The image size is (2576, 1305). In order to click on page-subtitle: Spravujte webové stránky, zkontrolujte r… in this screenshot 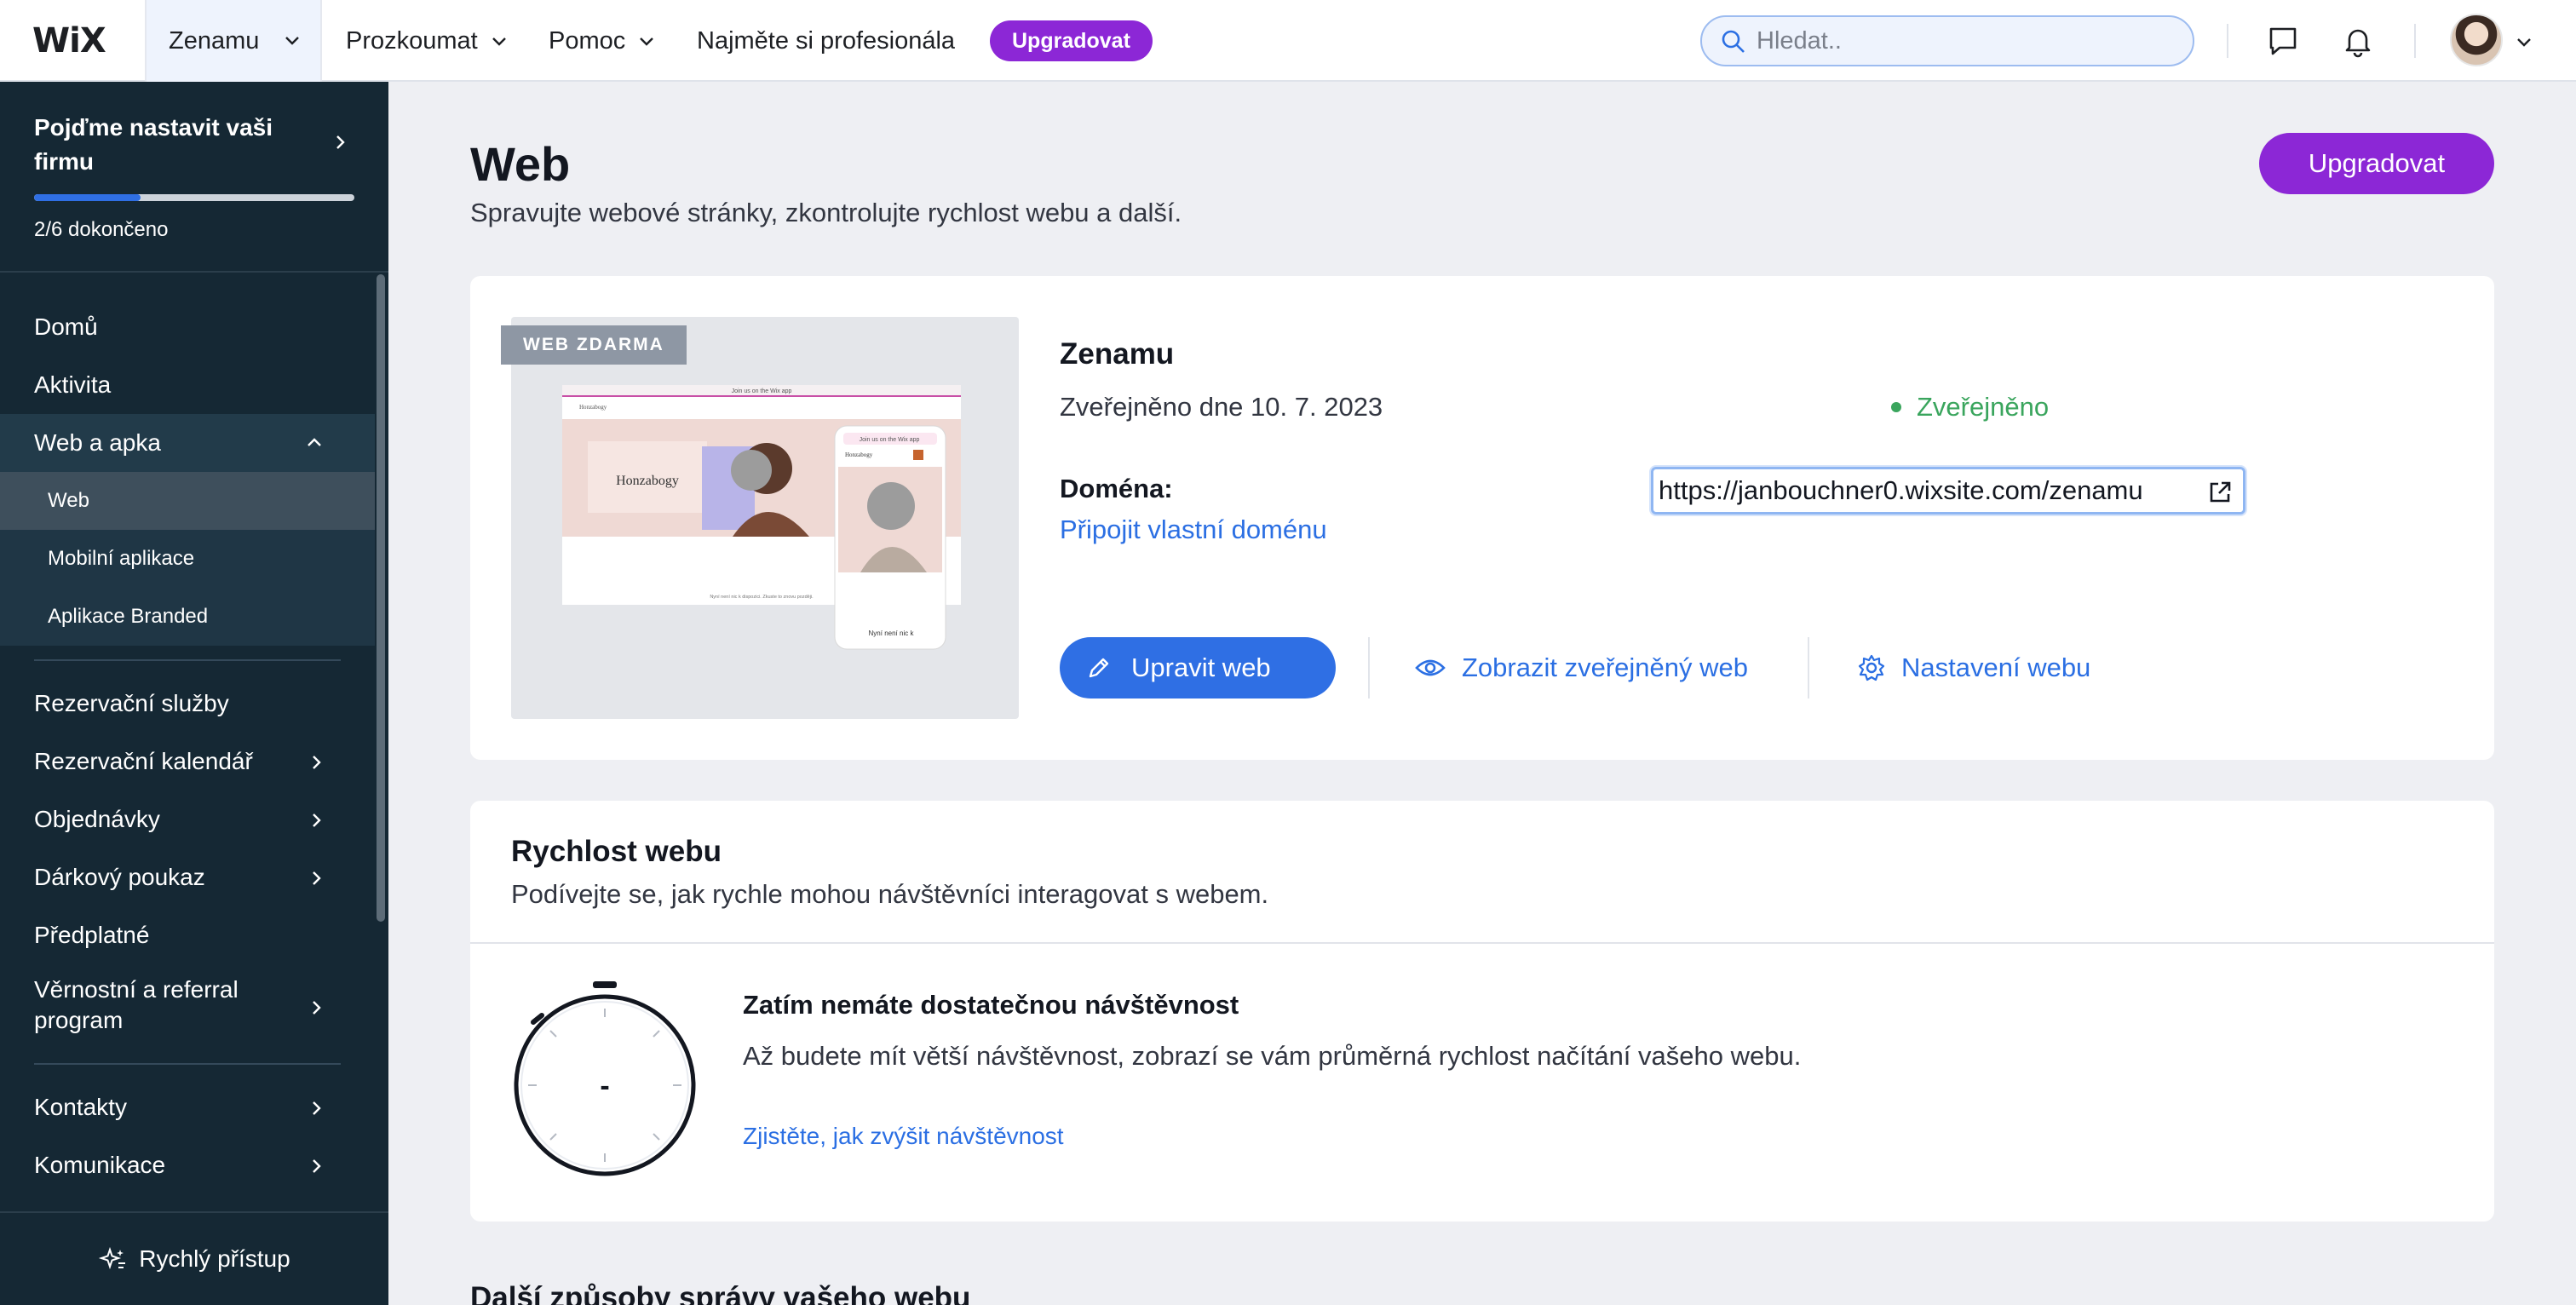, I will do `click(826, 212)`.